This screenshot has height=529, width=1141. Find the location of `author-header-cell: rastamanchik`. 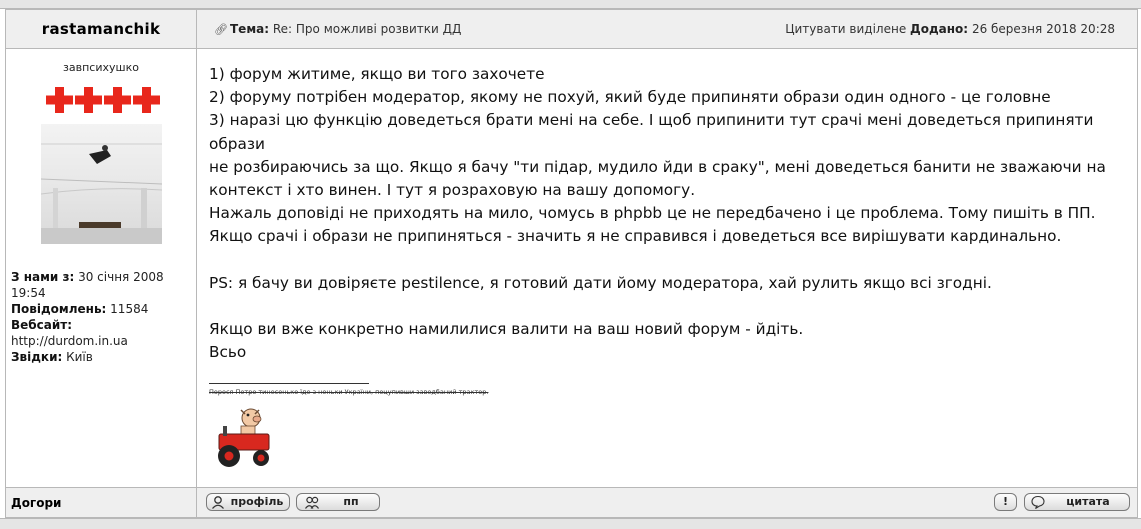

author-header-cell: rastamanchik is located at coordinates (101, 29).